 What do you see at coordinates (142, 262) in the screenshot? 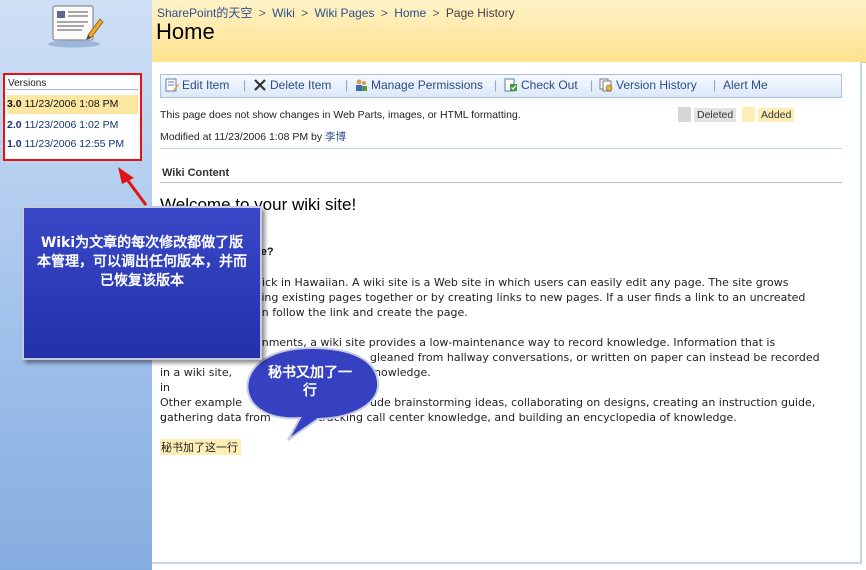
I see `callout-text: Wiki为文章的每次修改都做了版本管理，可以调出任何版本，并而已恢复该版本` at bounding box center [142, 262].